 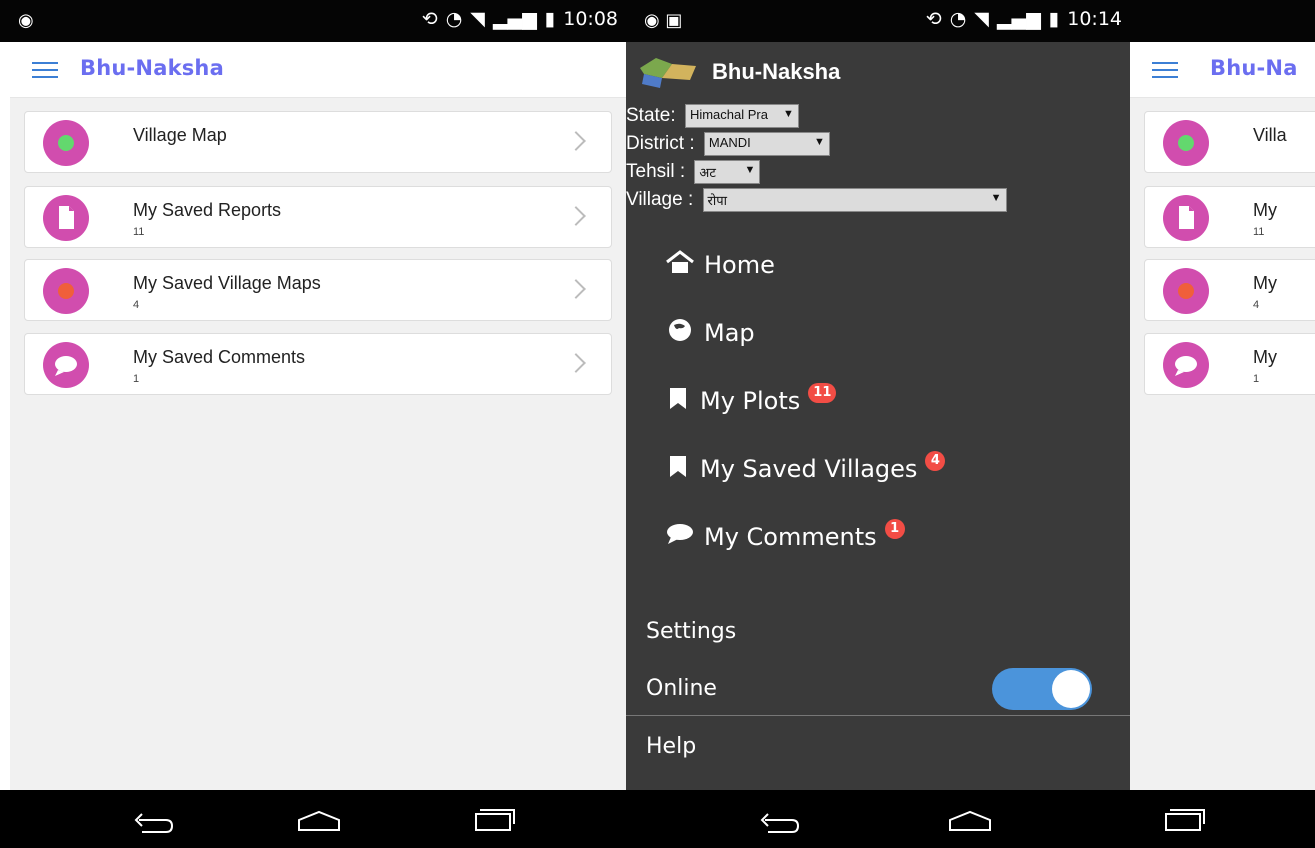 I want to click on speech-bubble-icon, so click(x=1186, y=365).